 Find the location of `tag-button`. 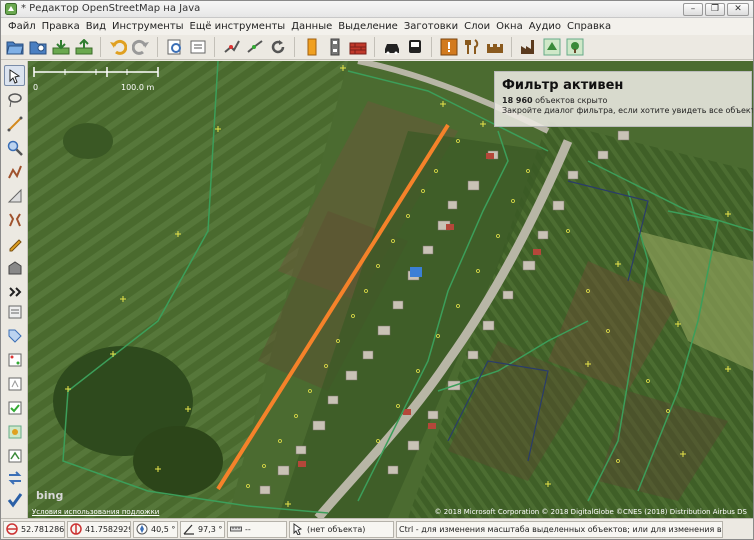

tag-button is located at coordinates (14, 335).